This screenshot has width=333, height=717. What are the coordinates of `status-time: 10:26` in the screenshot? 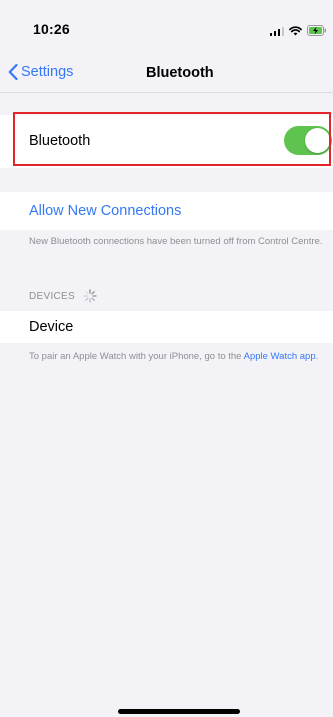 It's located at (51, 29).